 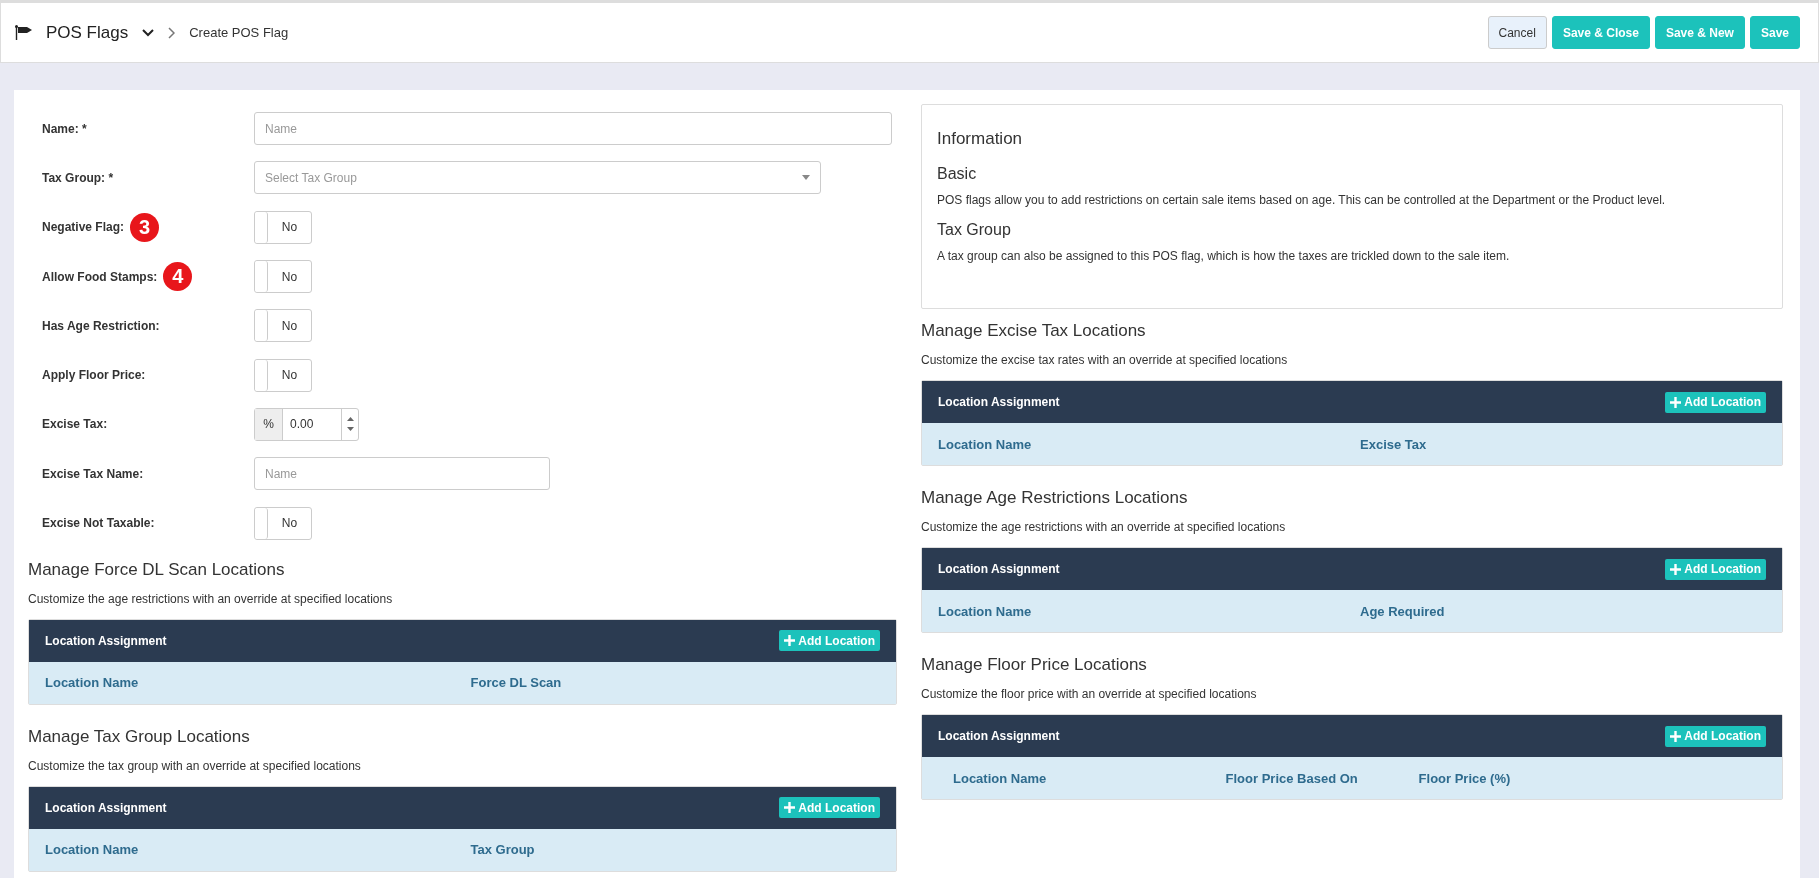 I want to click on spin-up-icon, so click(x=350, y=419).